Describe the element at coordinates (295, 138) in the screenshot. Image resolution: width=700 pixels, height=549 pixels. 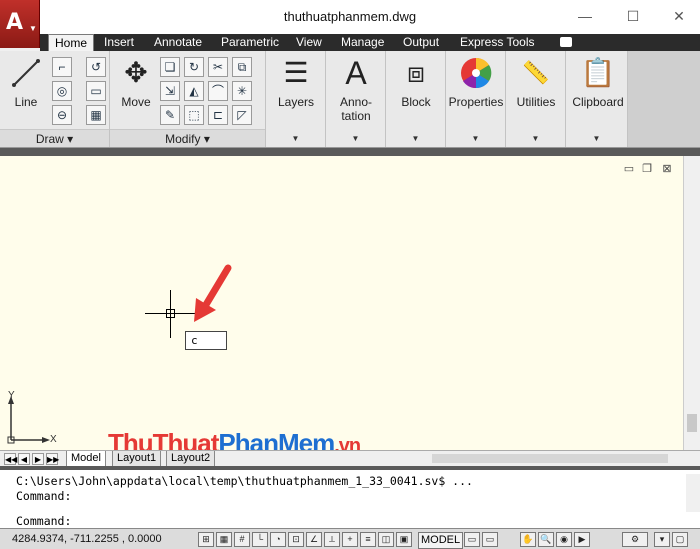
I see `layers-dropdown-icon: ▼` at that location.